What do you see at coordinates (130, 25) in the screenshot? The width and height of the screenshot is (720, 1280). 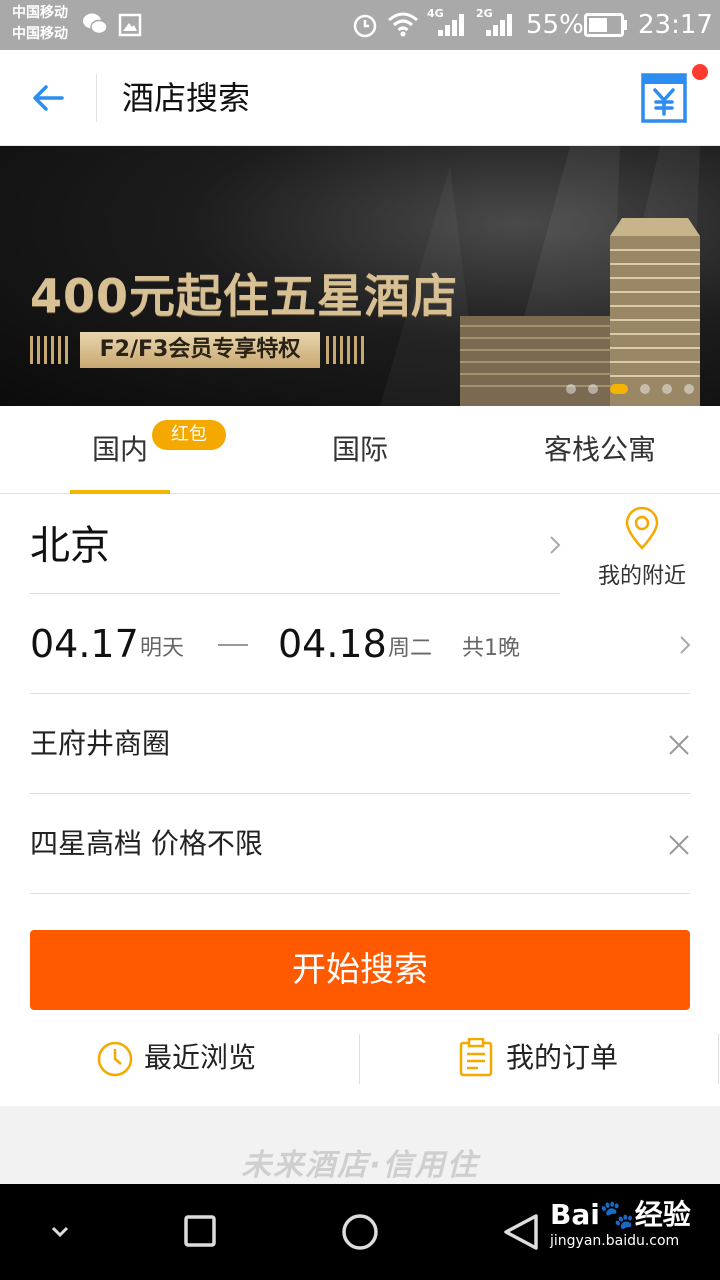 I see `gallery-icon` at bounding box center [130, 25].